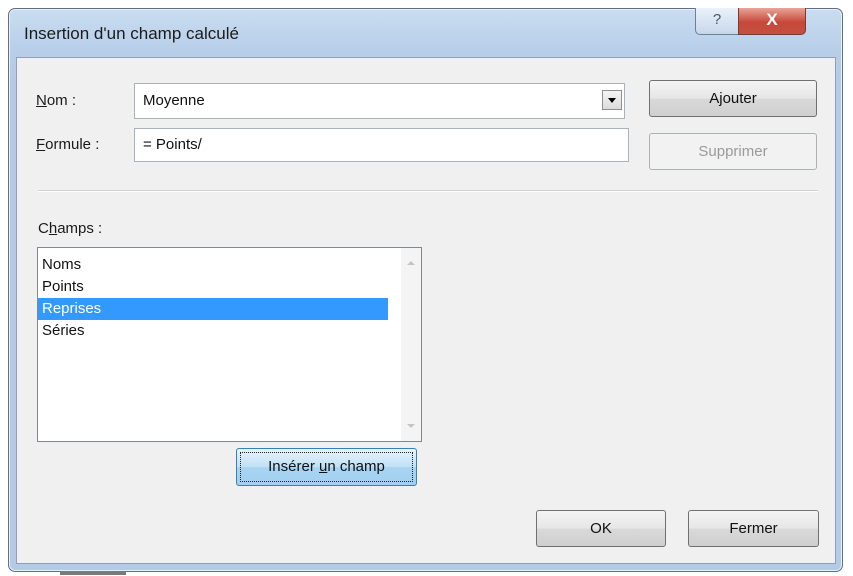 The image size is (853, 576). What do you see at coordinates (56, 100) in the screenshot?
I see `nom-label: Nom :` at bounding box center [56, 100].